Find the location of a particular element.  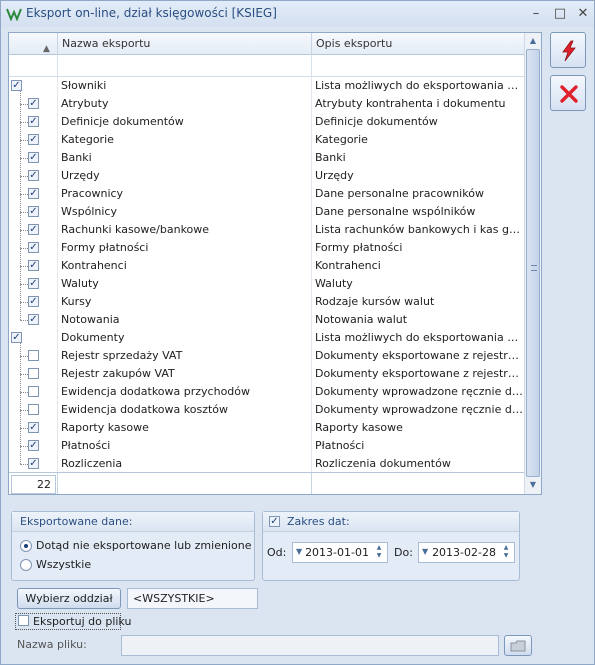

table-row: ✓ Kategorie Kategorie is located at coordinates (266, 140).